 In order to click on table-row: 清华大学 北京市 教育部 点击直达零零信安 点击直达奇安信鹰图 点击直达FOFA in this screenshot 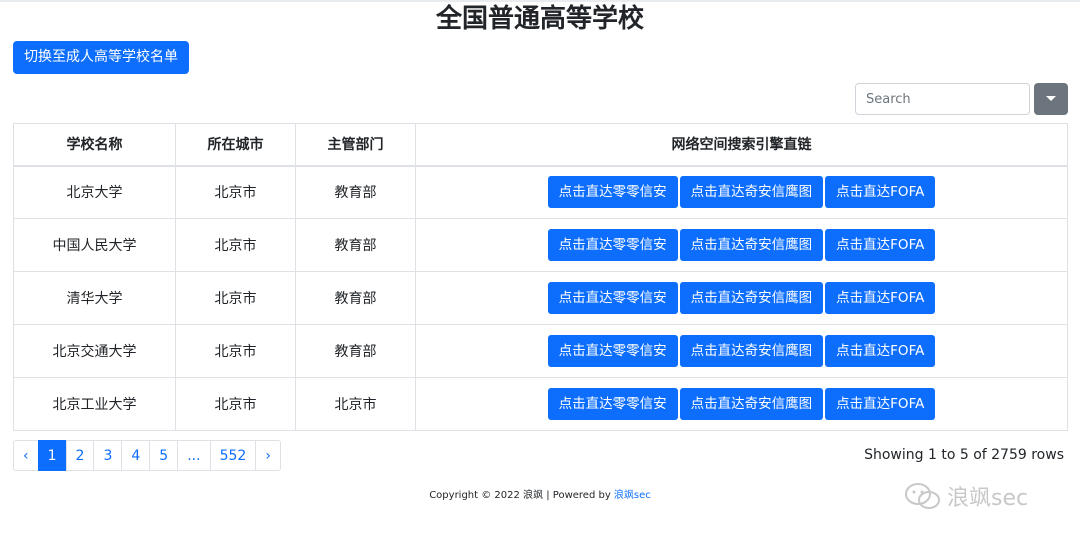, I will do `click(540, 298)`.